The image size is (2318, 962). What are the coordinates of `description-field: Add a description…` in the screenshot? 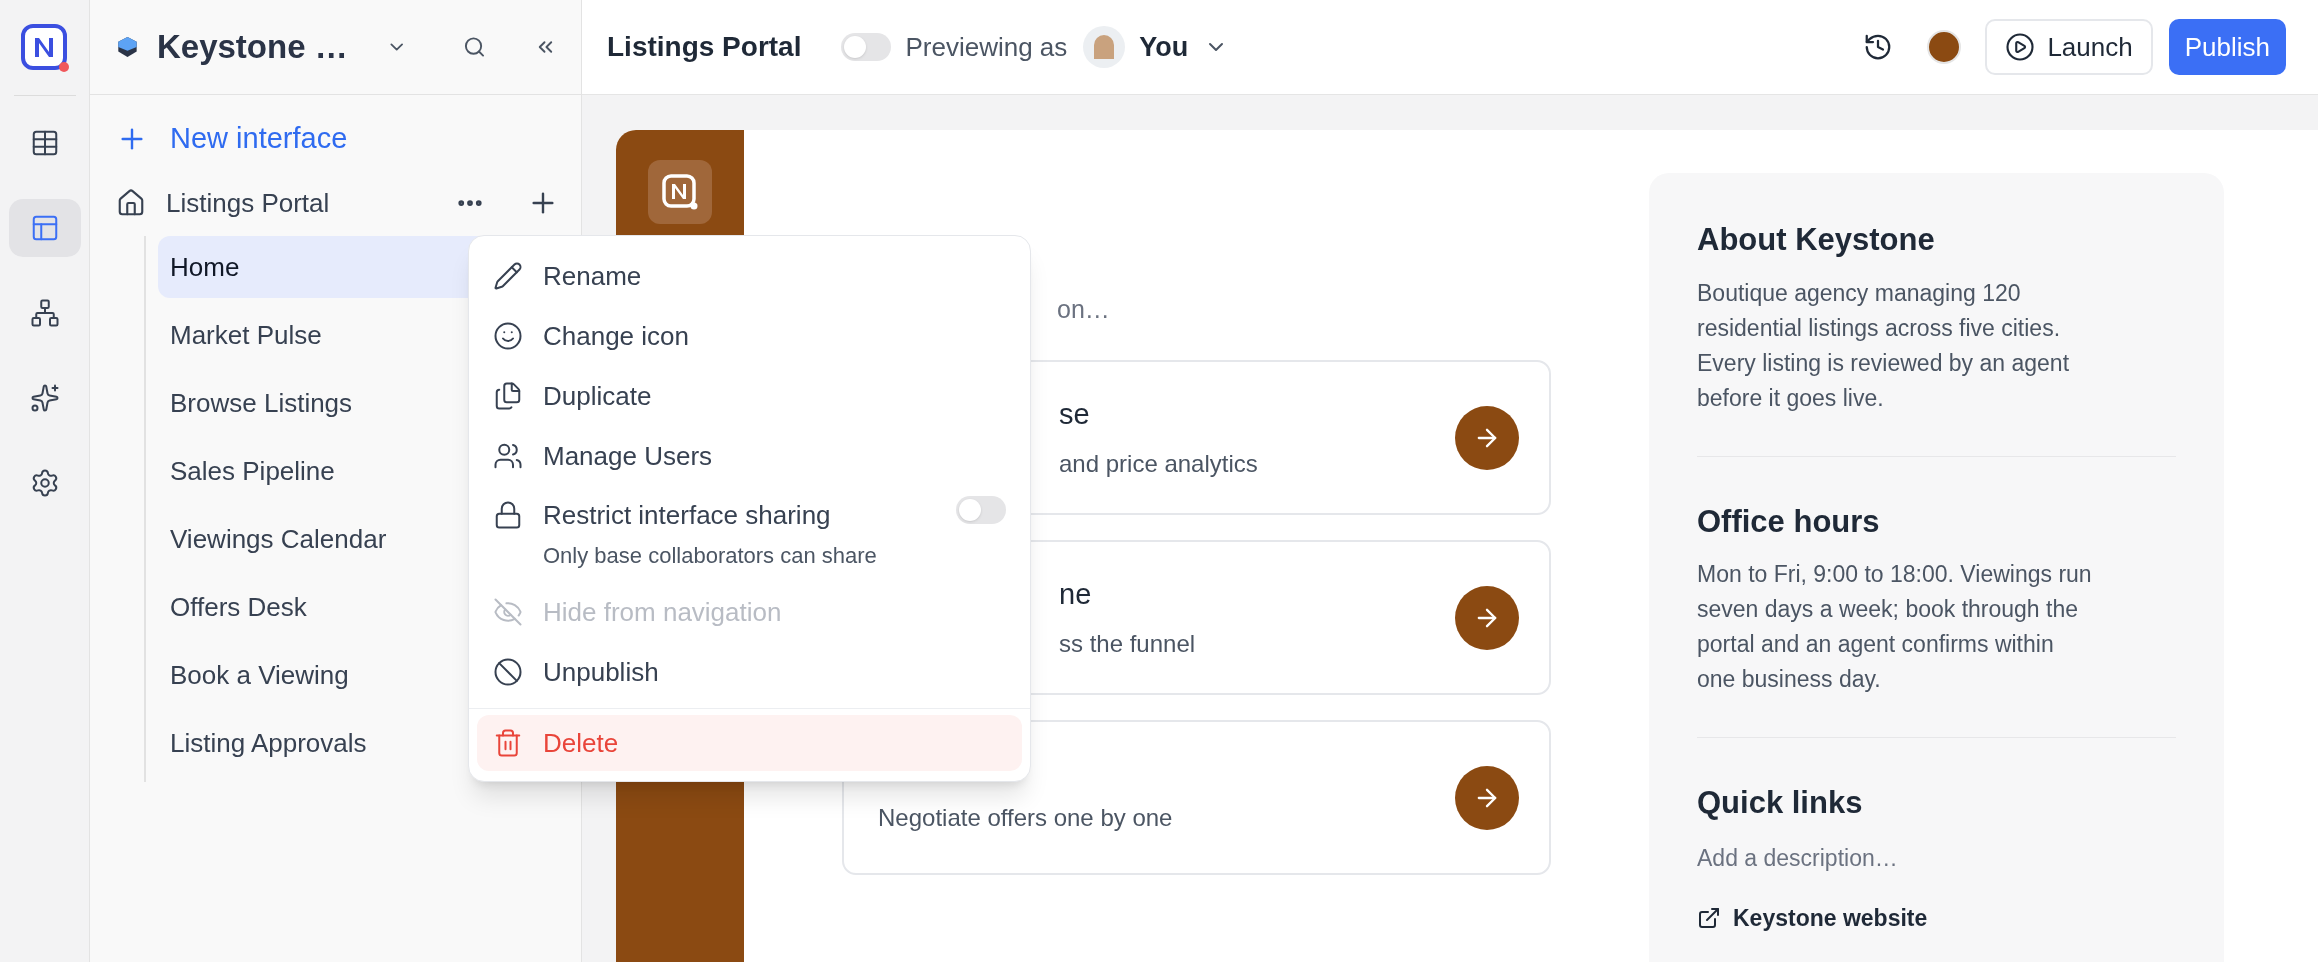 It's located at (1847, 857).